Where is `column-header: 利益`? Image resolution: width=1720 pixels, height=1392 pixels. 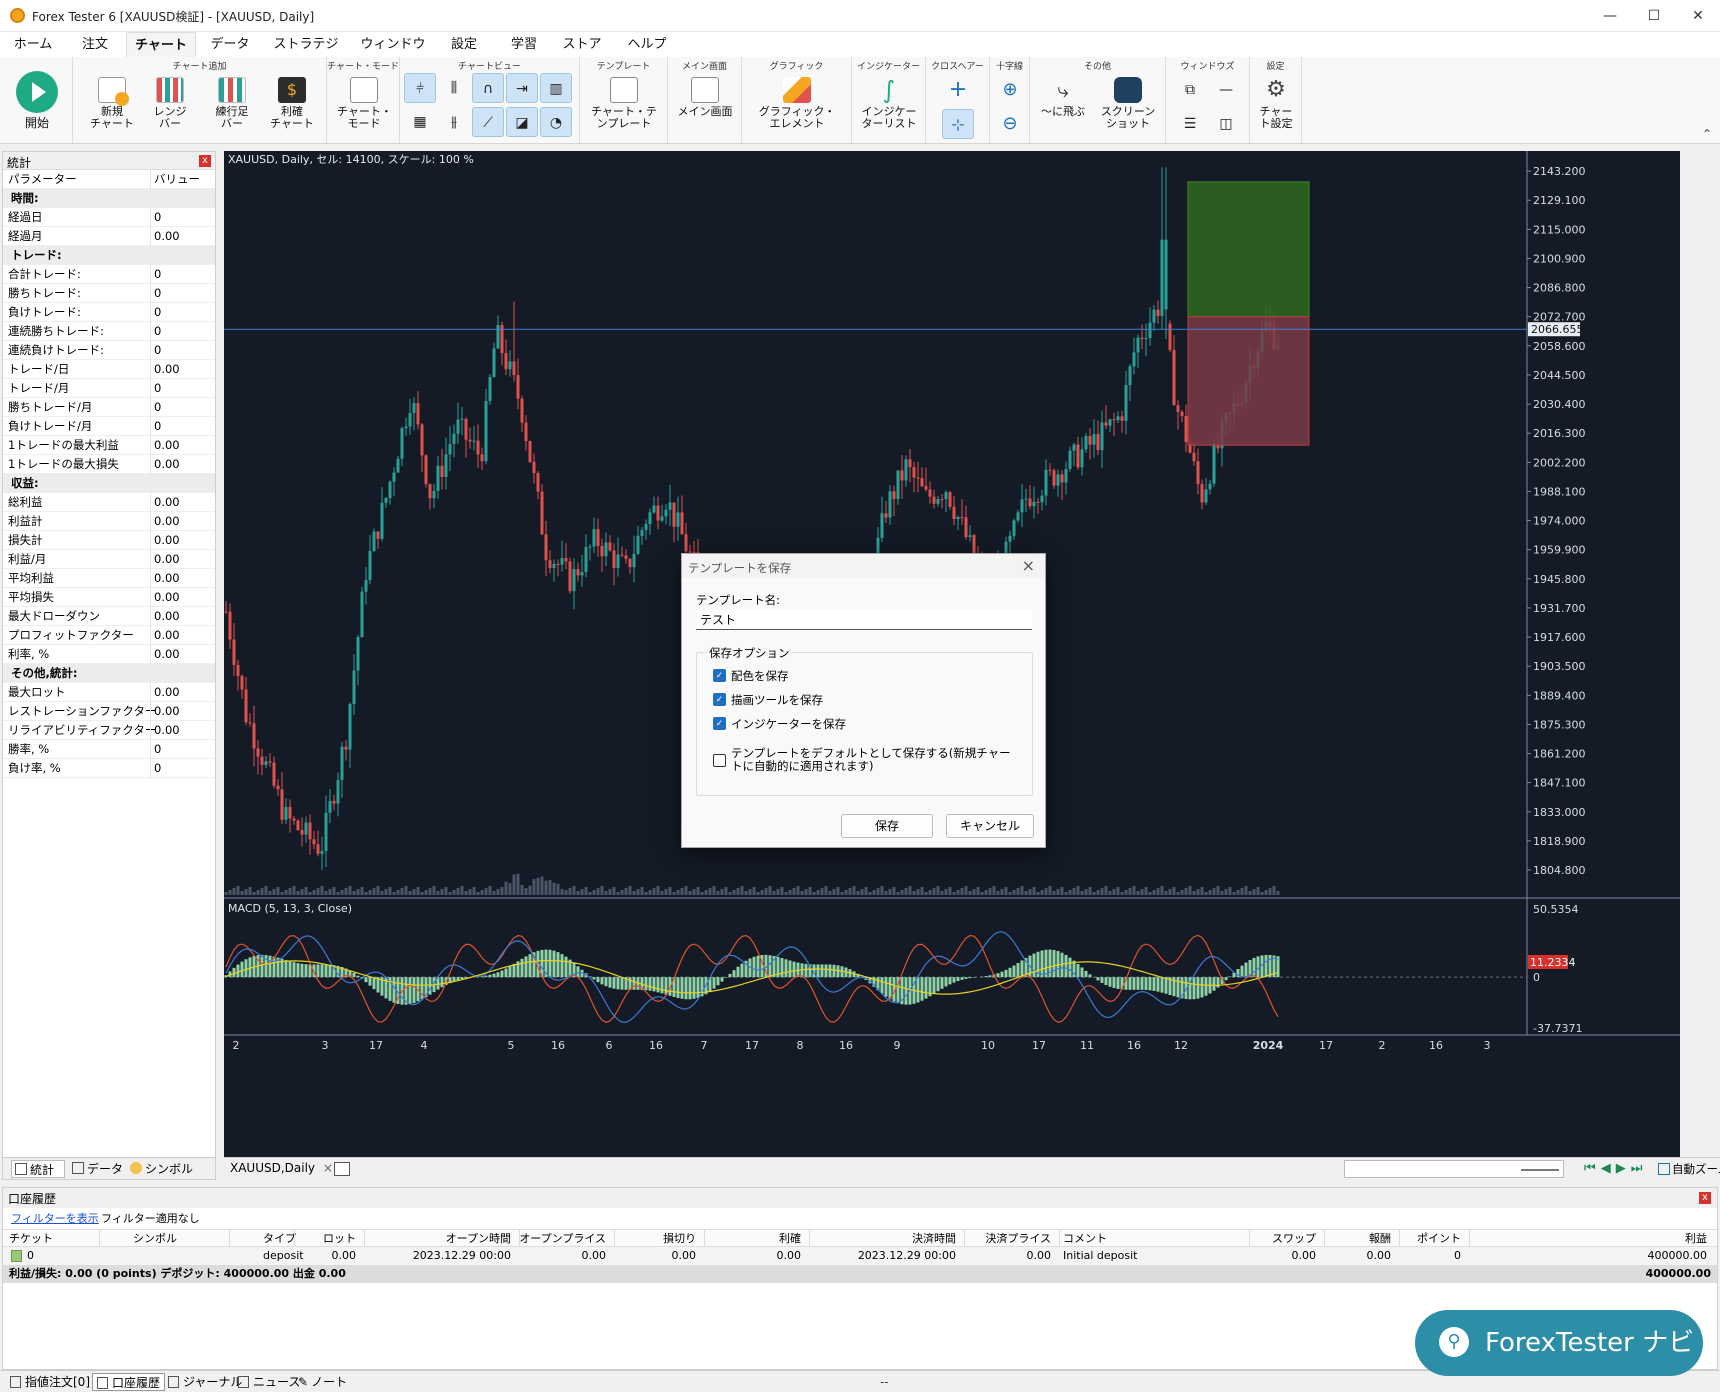
column-header: 利益 is located at coordinates (1696, 1239).